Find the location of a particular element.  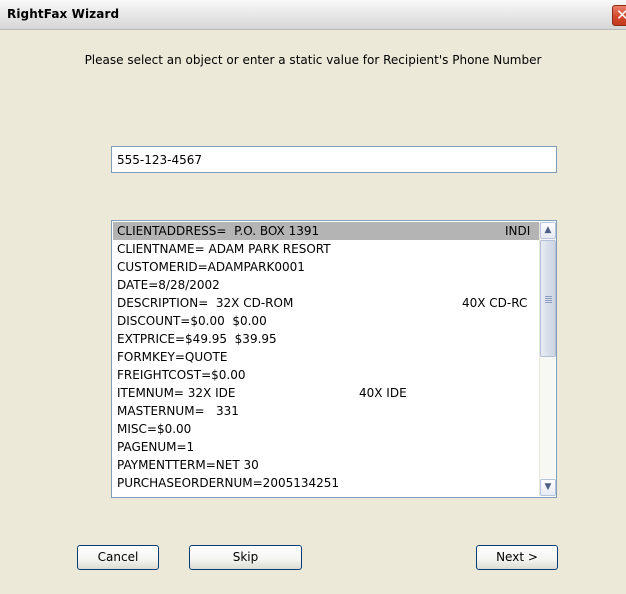

list-item: FORMKEY=QUOTE is located at coordinates (326, 357).